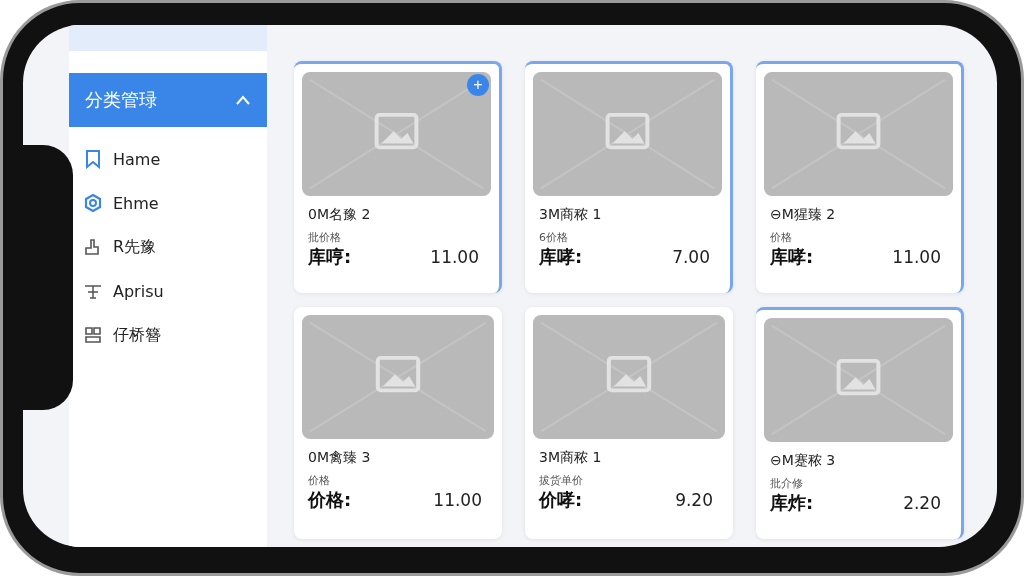 The image size is (1024, 576). I want to click on product-card: + 0M名豫 2 批价格 库哼: 11.00, so click(398, 177).